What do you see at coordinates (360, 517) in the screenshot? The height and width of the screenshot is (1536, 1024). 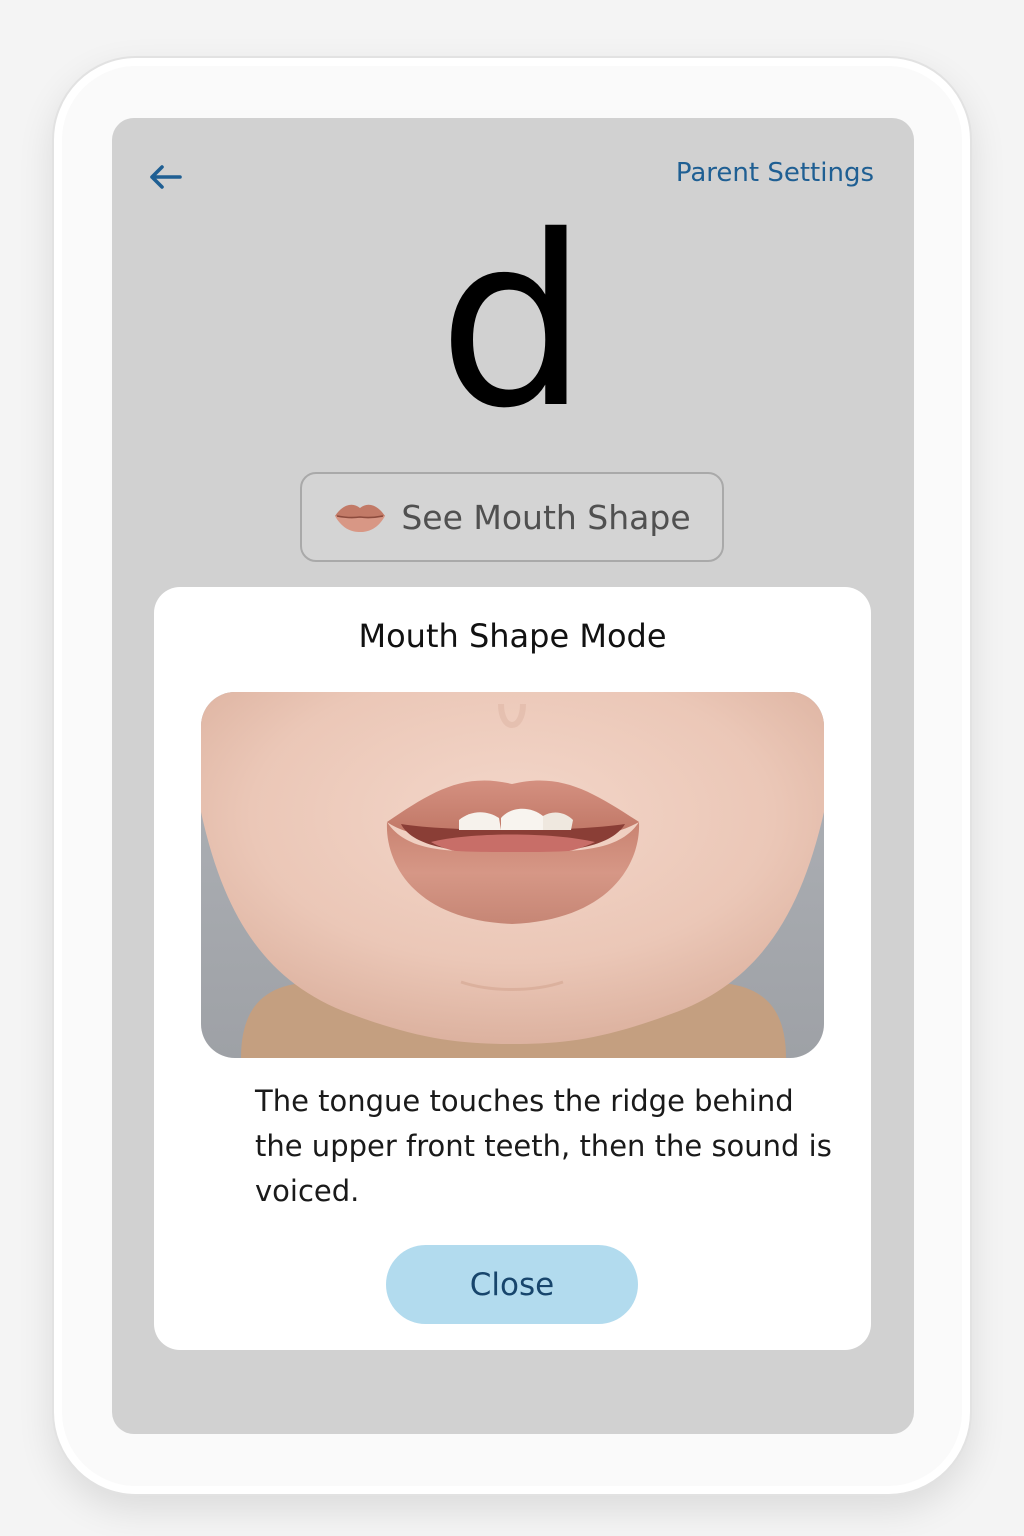 I see `lips-icon` at bounding box center [360, 517].